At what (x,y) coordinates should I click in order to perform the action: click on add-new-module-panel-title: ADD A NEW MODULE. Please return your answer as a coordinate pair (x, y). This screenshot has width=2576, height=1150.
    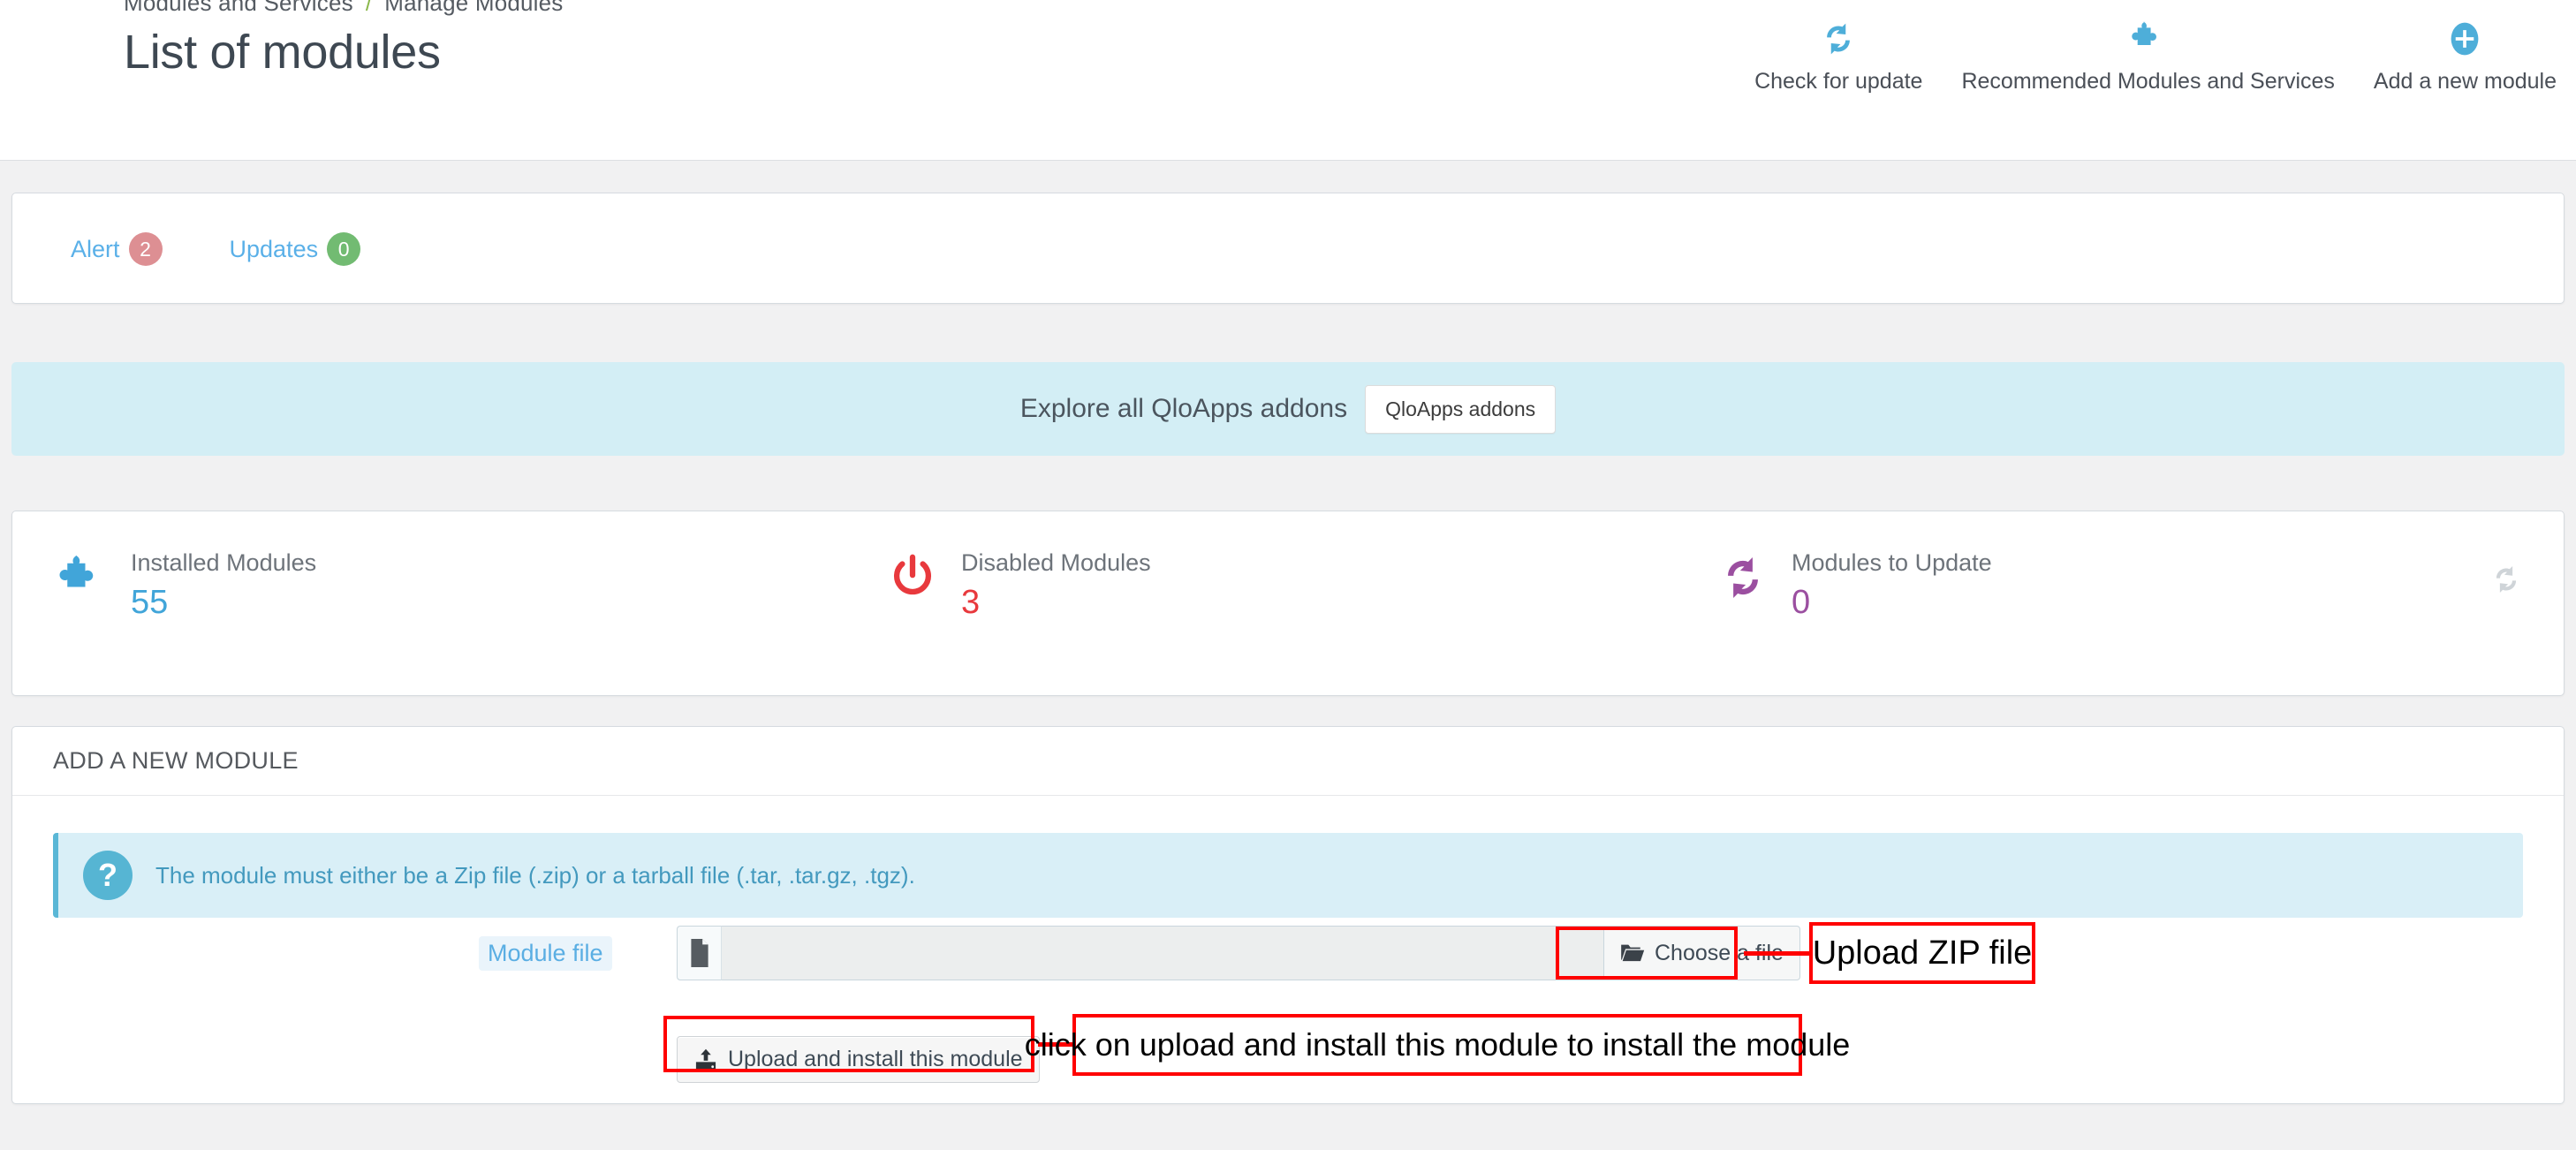
    Looking at the image, I should click on (176, 760).